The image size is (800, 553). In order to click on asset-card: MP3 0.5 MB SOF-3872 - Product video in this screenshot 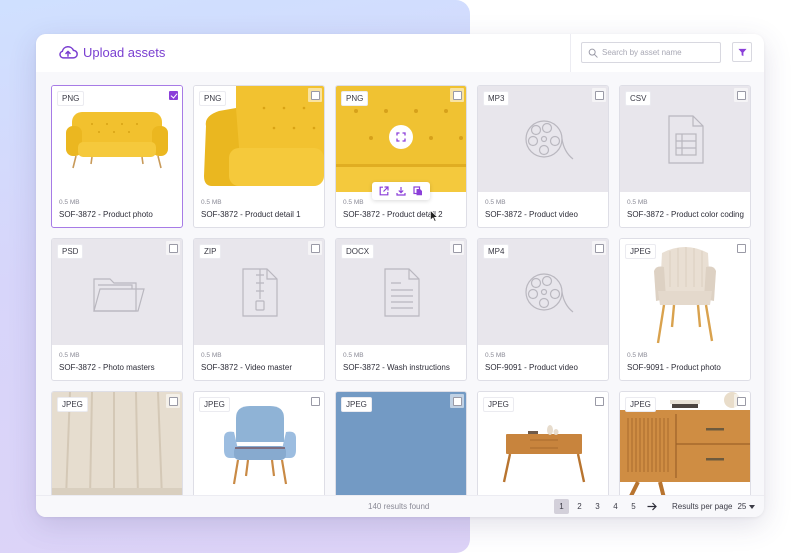, I will do `click(543, 156)`.